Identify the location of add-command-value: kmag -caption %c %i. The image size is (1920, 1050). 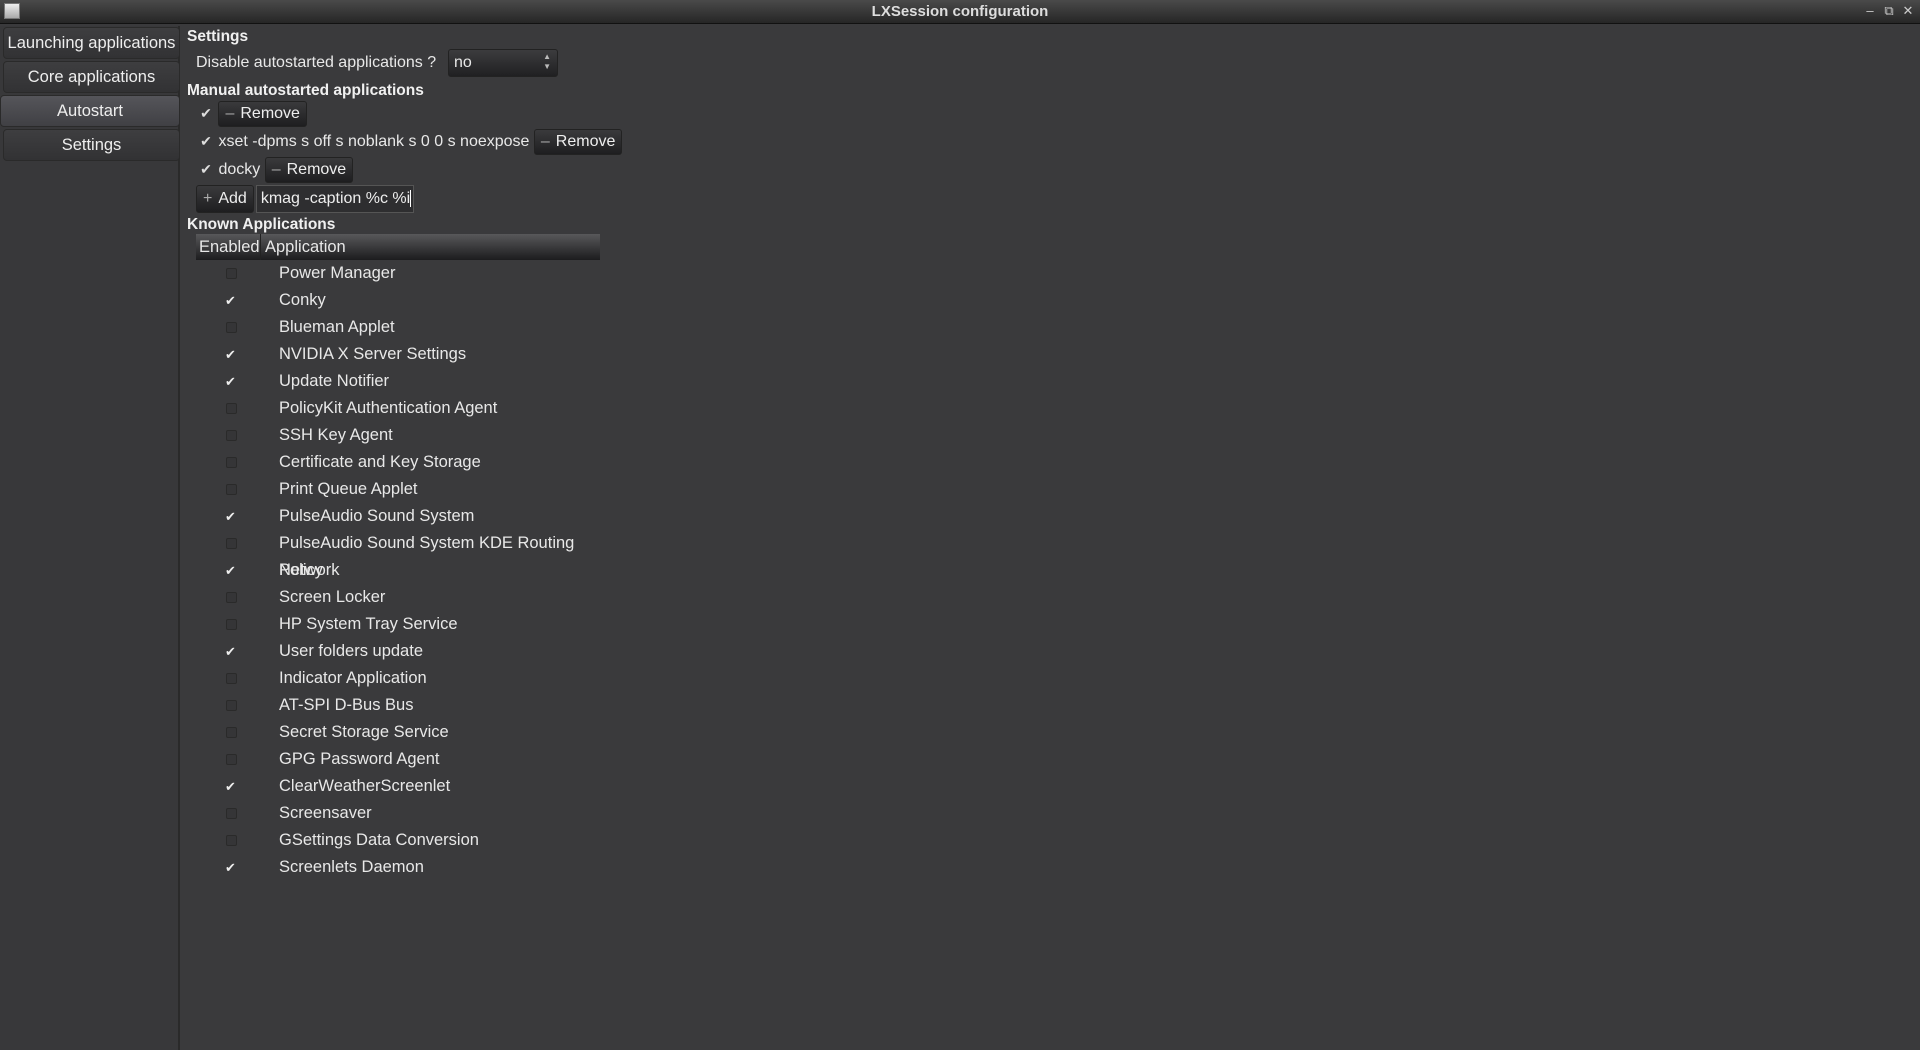
(335, 198).